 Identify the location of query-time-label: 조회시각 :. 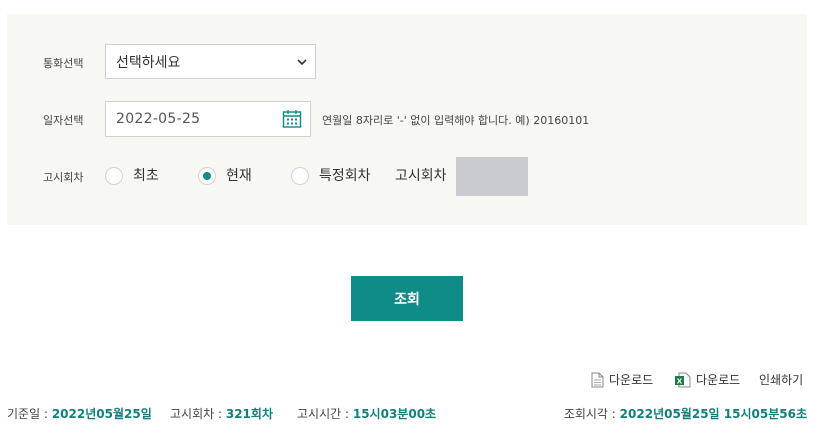
(589, 414).